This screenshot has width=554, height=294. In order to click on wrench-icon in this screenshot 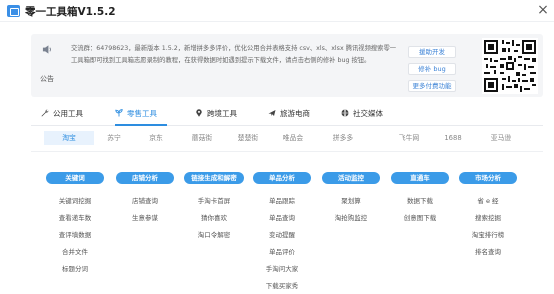, I will do `click(45, 113)`.